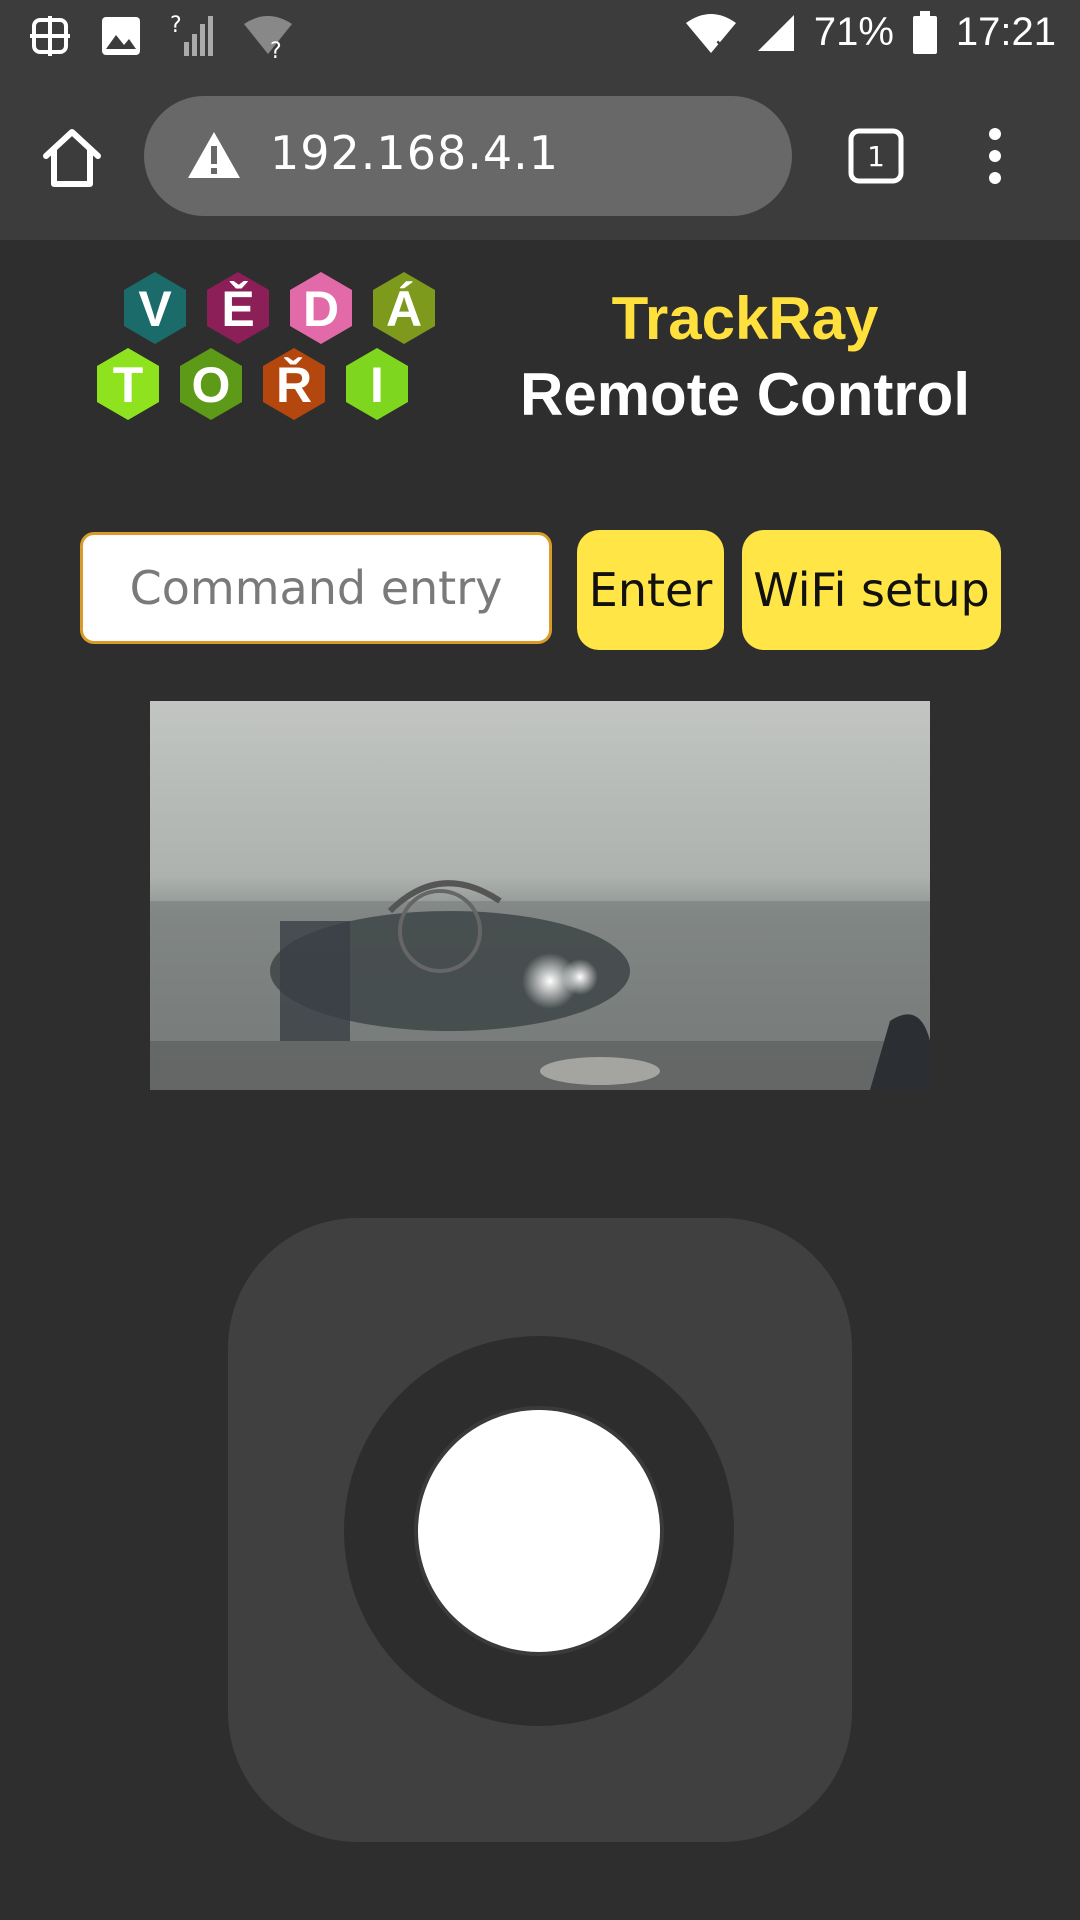 Image resolution: width=1080 pixels, height=1920 pixels. Describe the element at coordinates (924, 32) in the screenshot. I see `battery-icon` at that location.